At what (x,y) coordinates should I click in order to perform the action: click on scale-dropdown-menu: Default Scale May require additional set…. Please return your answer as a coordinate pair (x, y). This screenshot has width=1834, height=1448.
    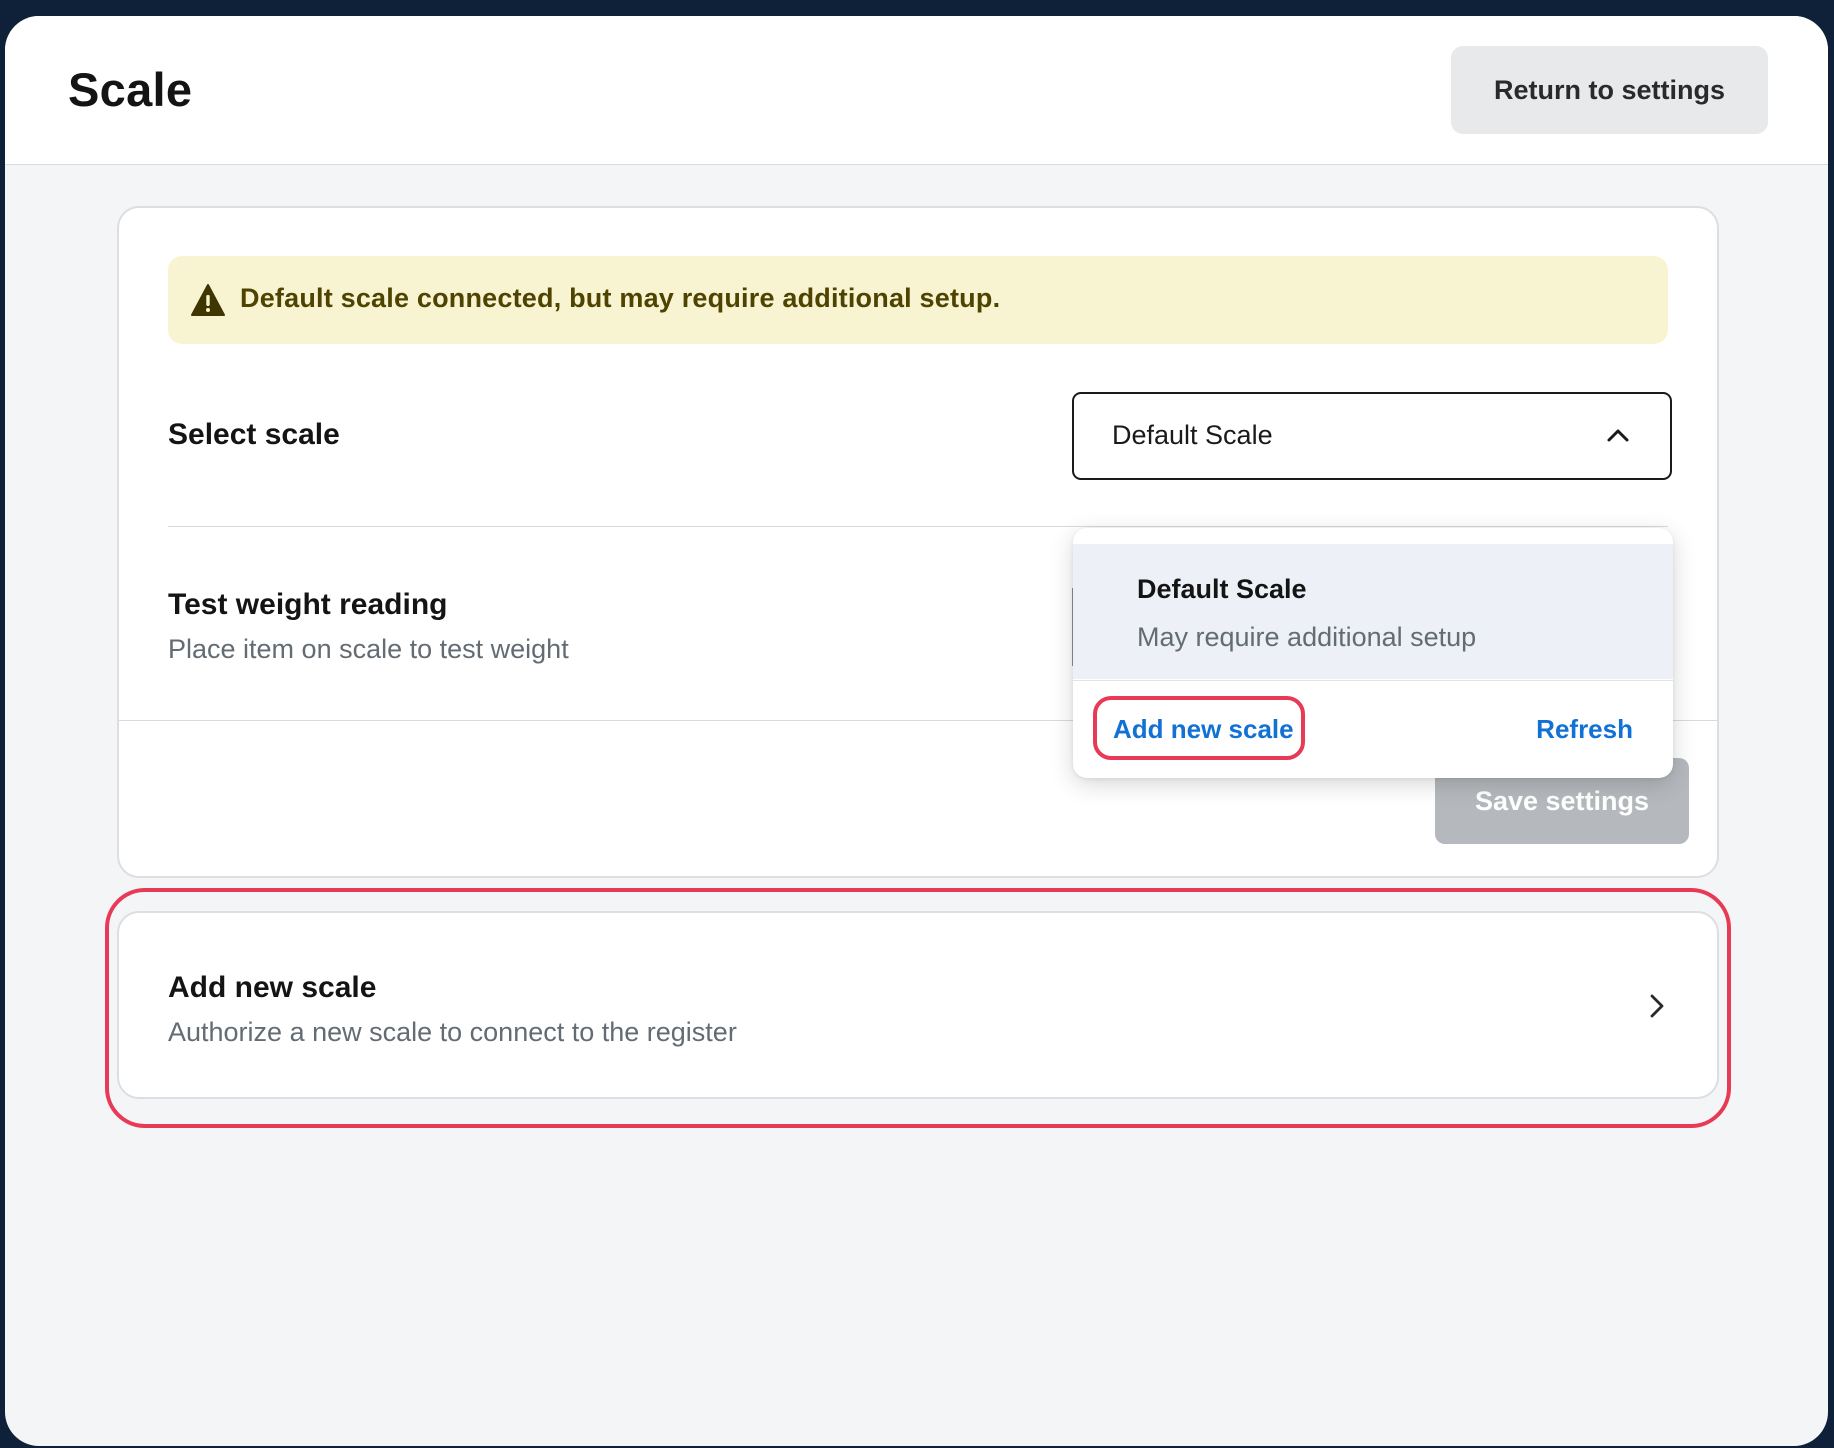
    Looking at the image, I should click on (1373, 653).